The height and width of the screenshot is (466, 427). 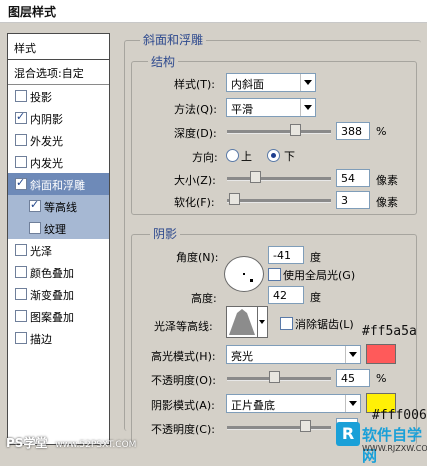 What do you see at coordinates (286, 323) in the screenshot?
I see `antialias-checkbox` at bounding box center [286, 323].